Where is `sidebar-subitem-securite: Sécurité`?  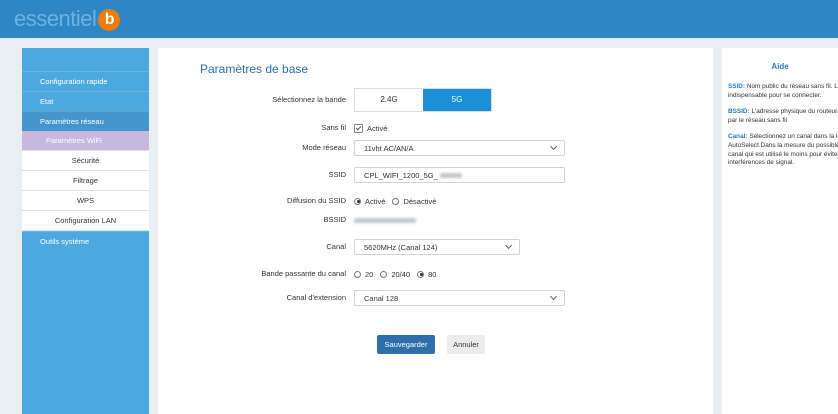
sidebar-subitem-securite: Sécurité is located at coordinates (85, 161).